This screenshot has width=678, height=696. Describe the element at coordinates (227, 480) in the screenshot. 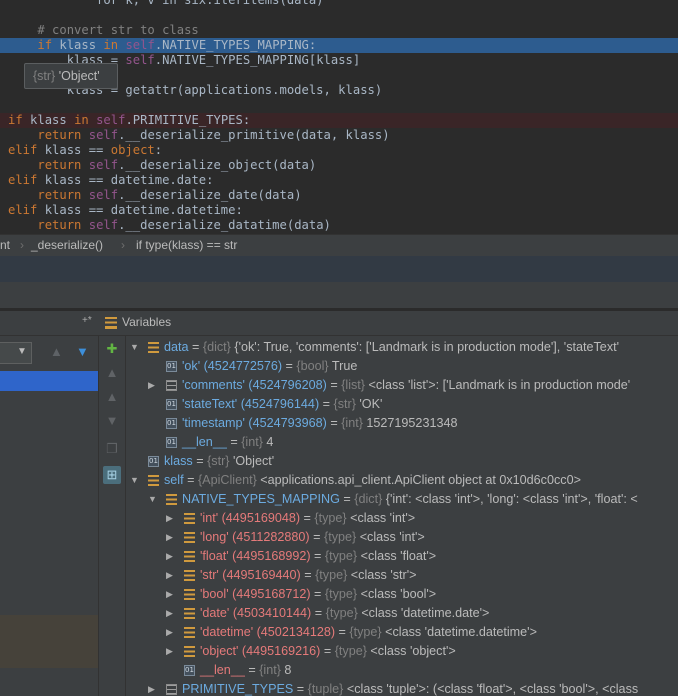

I see `variable-type: {ApiClient}` at that location.